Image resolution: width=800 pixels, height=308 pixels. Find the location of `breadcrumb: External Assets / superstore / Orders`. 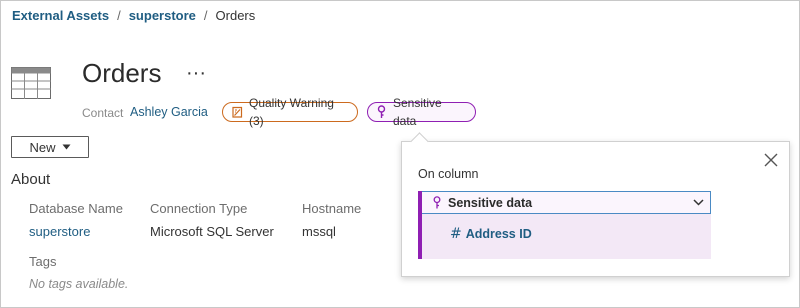

breadcrumb: External Assets / superstore / Orders is located at coordinates (133, 15).